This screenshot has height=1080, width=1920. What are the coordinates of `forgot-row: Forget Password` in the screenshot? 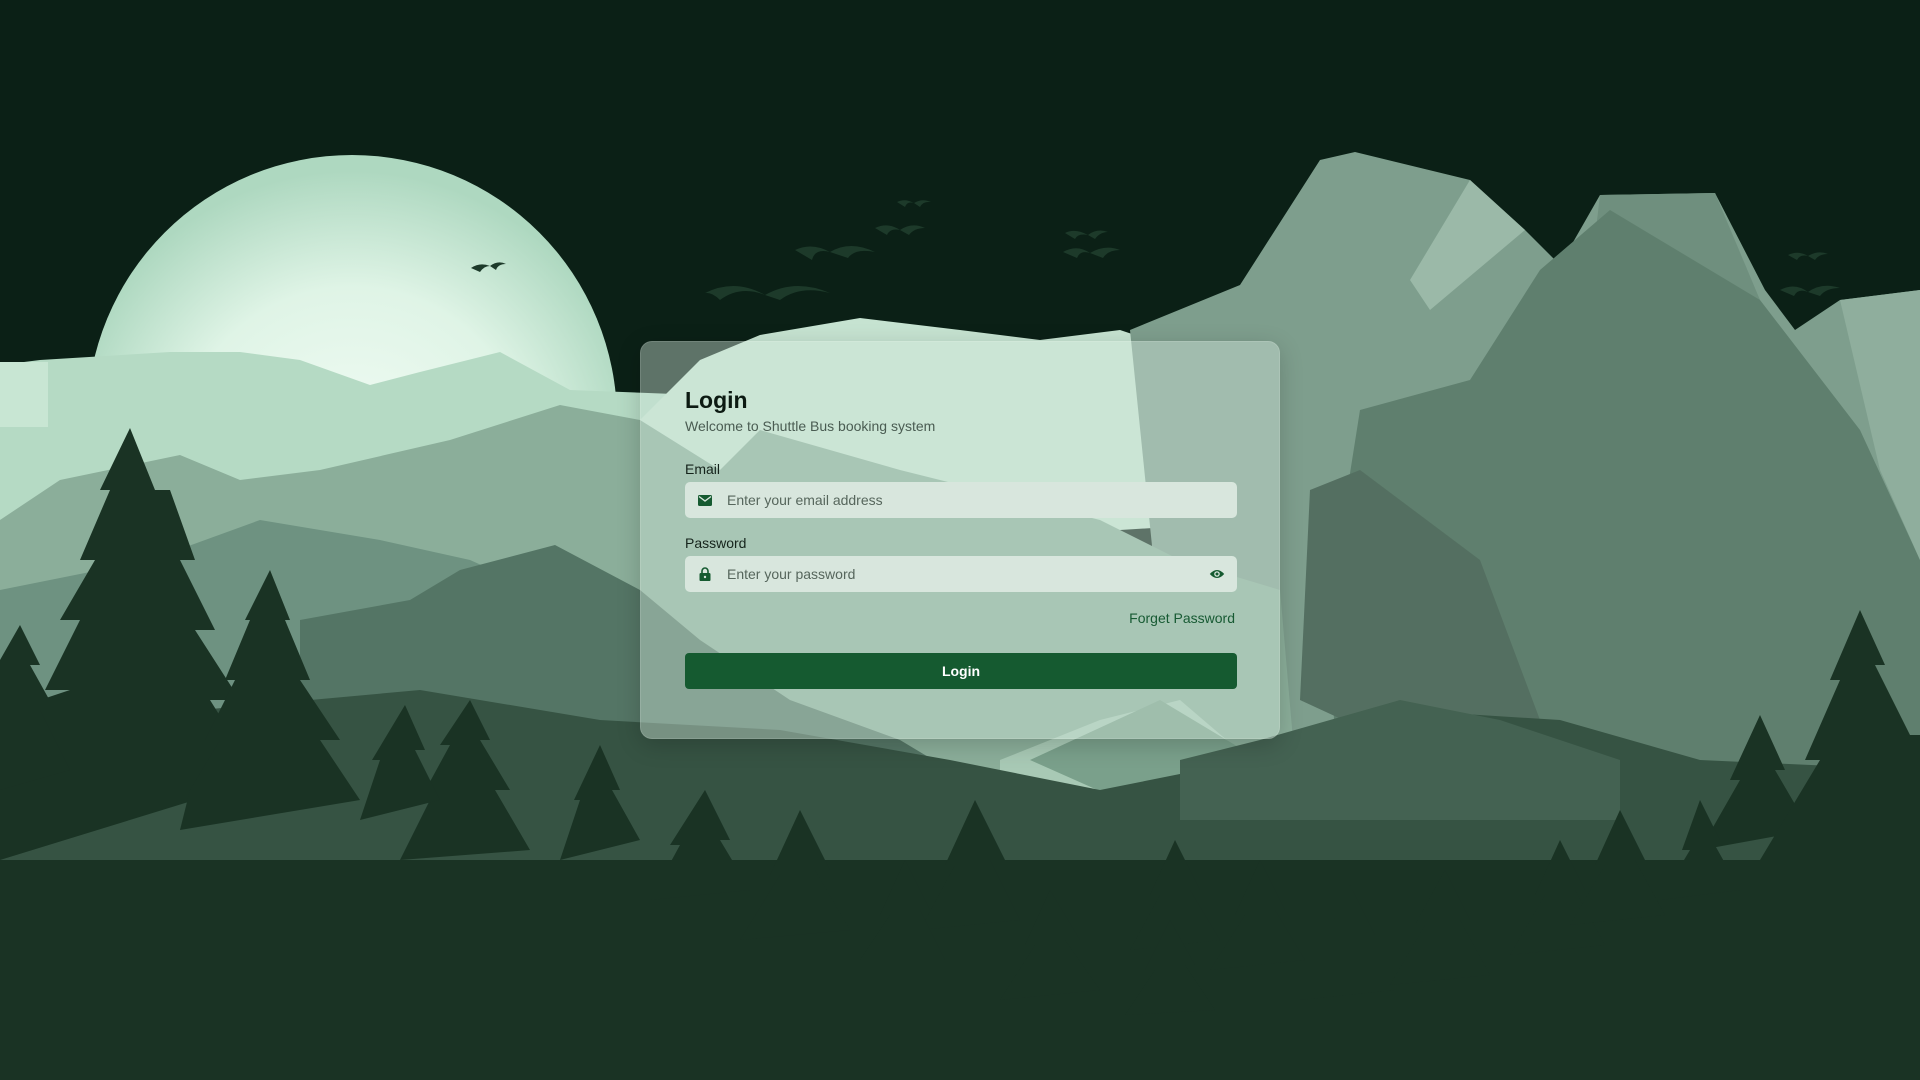 It's located at (960, 619).